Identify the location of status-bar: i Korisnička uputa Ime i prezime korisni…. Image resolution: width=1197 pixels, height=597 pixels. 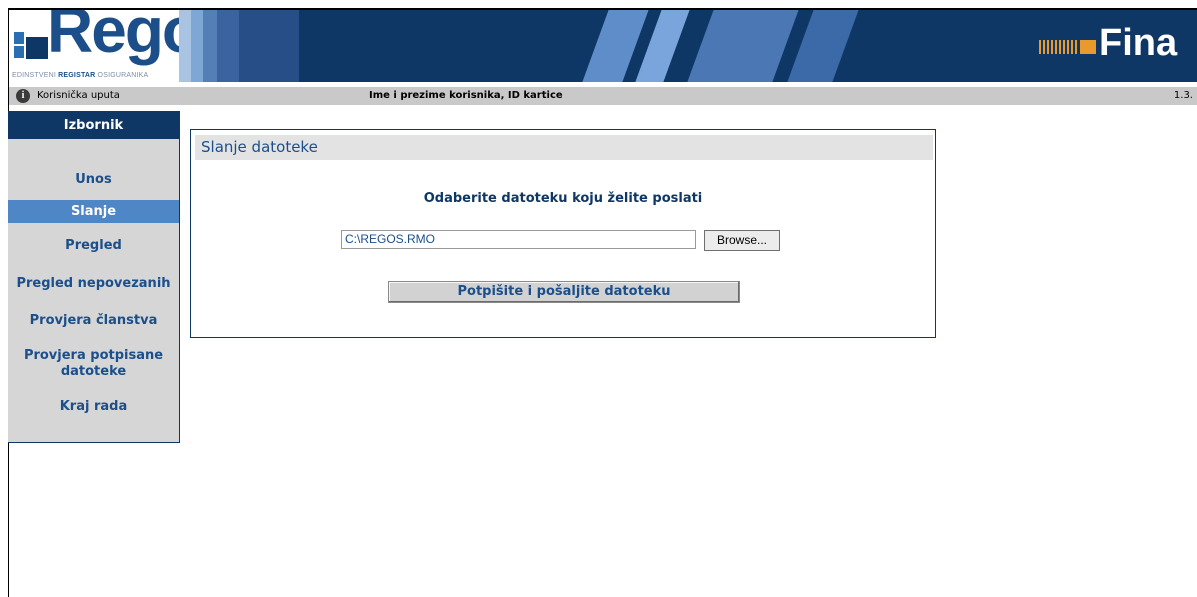
(603, 96).